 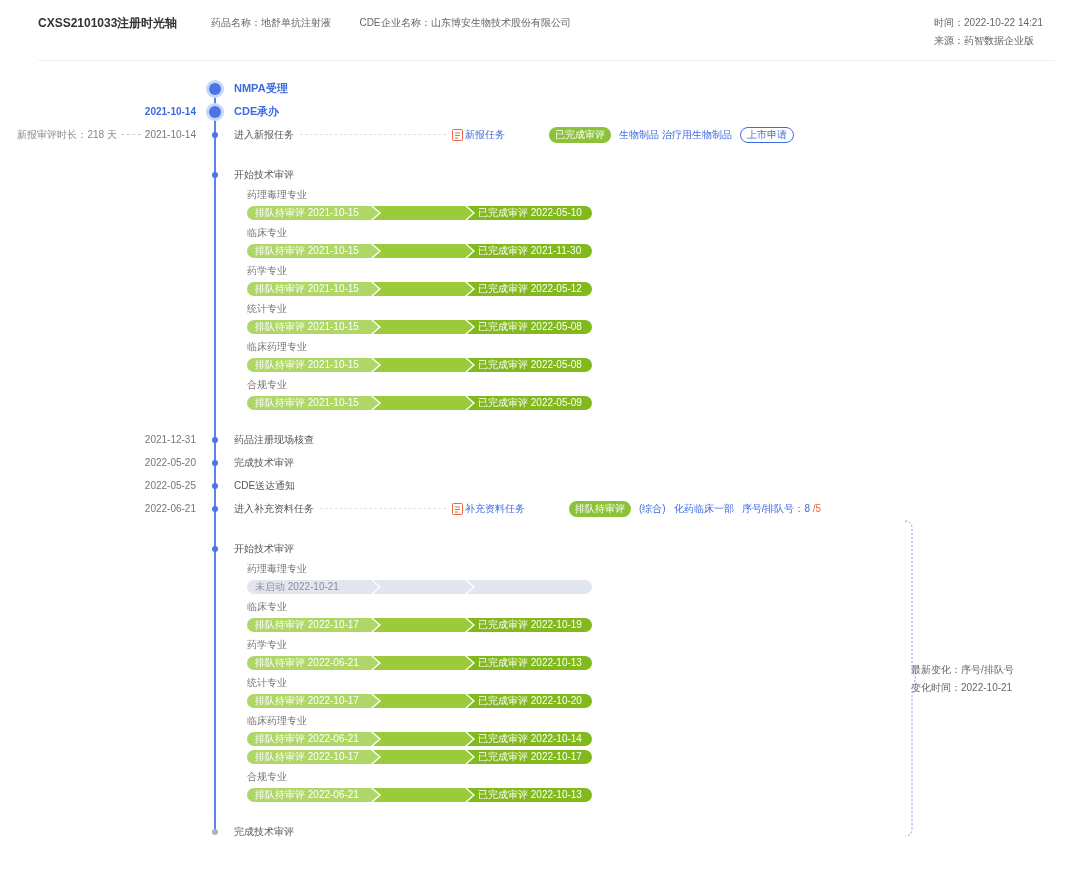 I want to click on stage-segment: 已完成审评 2022-05-09, so click(x=529, y=403).